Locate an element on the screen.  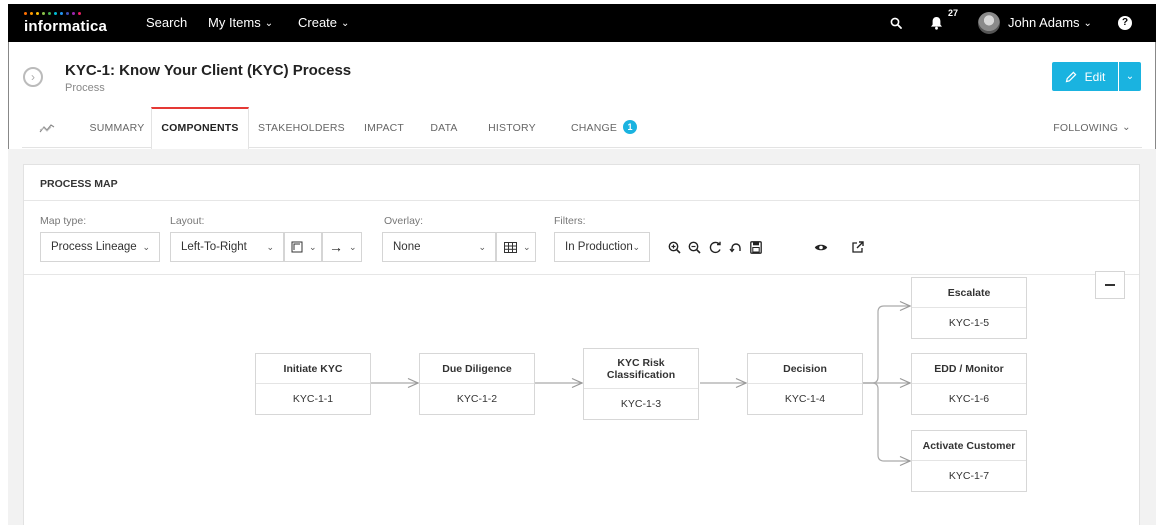
edit-button-label: Edit is located at coordinates (1095, 76).